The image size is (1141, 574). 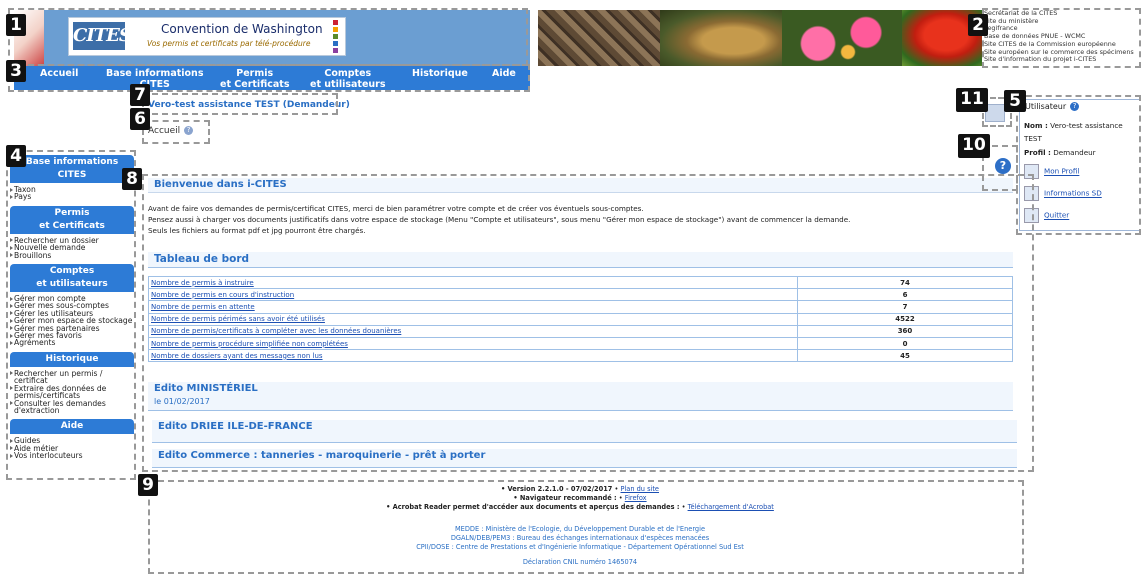 I want to click on informations-sd-link: Informations SD, so click(x=1063, y=193).